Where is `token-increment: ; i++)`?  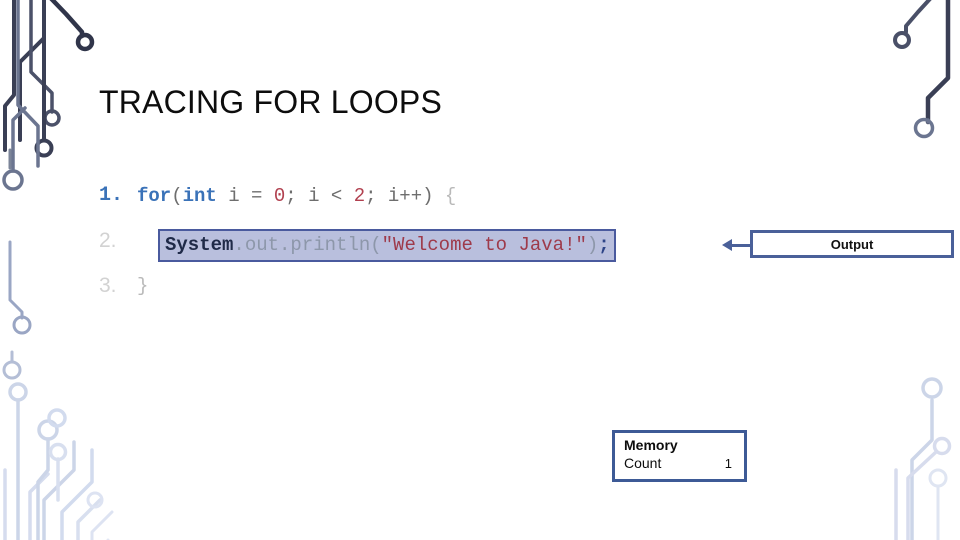
token-increment: ; i++) is located at coordinates (405, 196).